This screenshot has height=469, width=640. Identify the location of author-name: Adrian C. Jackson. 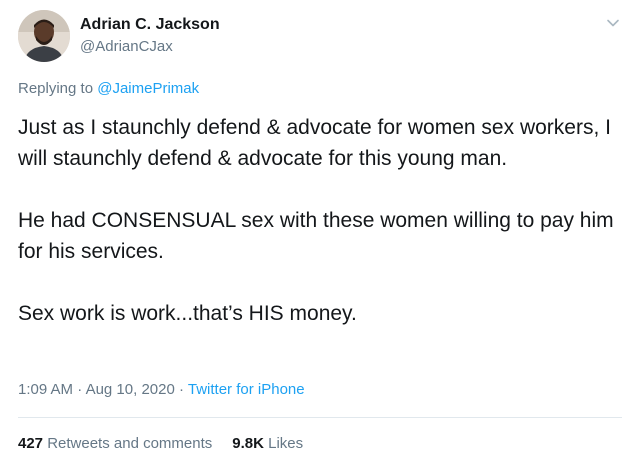
(150, 25).